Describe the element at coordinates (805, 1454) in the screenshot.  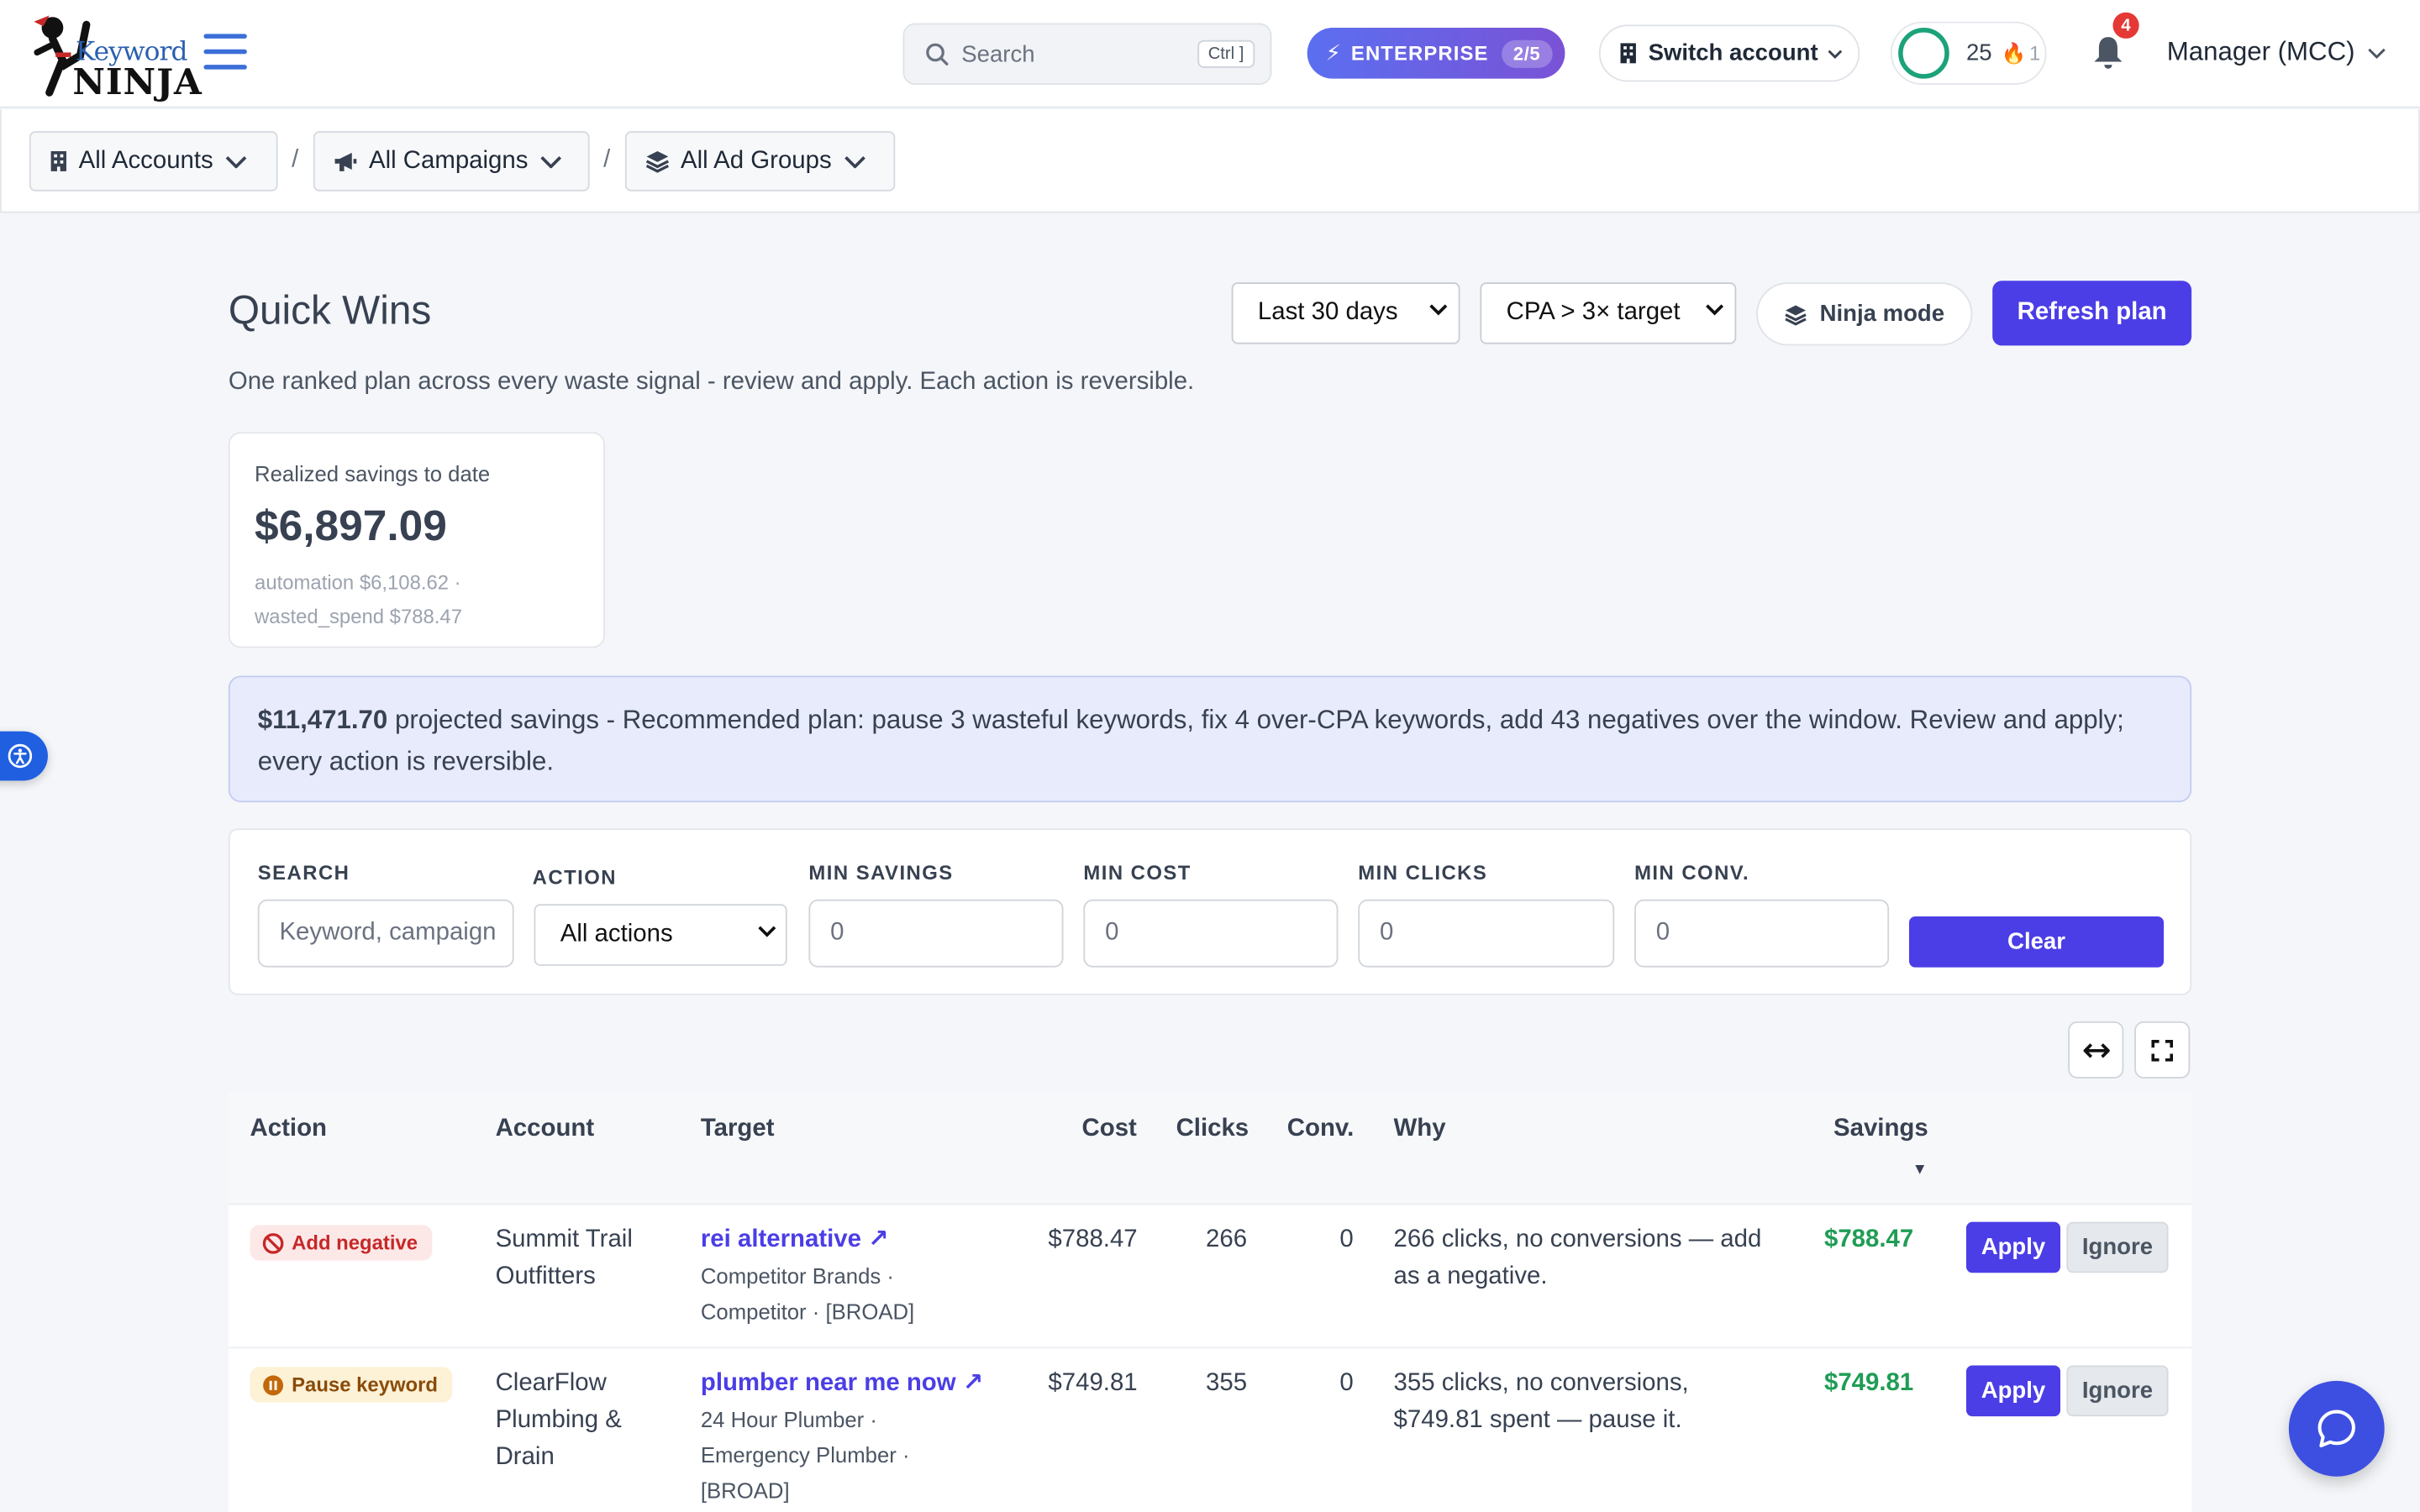
I see `target-context-line: Emergency Plumber ·` at that location.